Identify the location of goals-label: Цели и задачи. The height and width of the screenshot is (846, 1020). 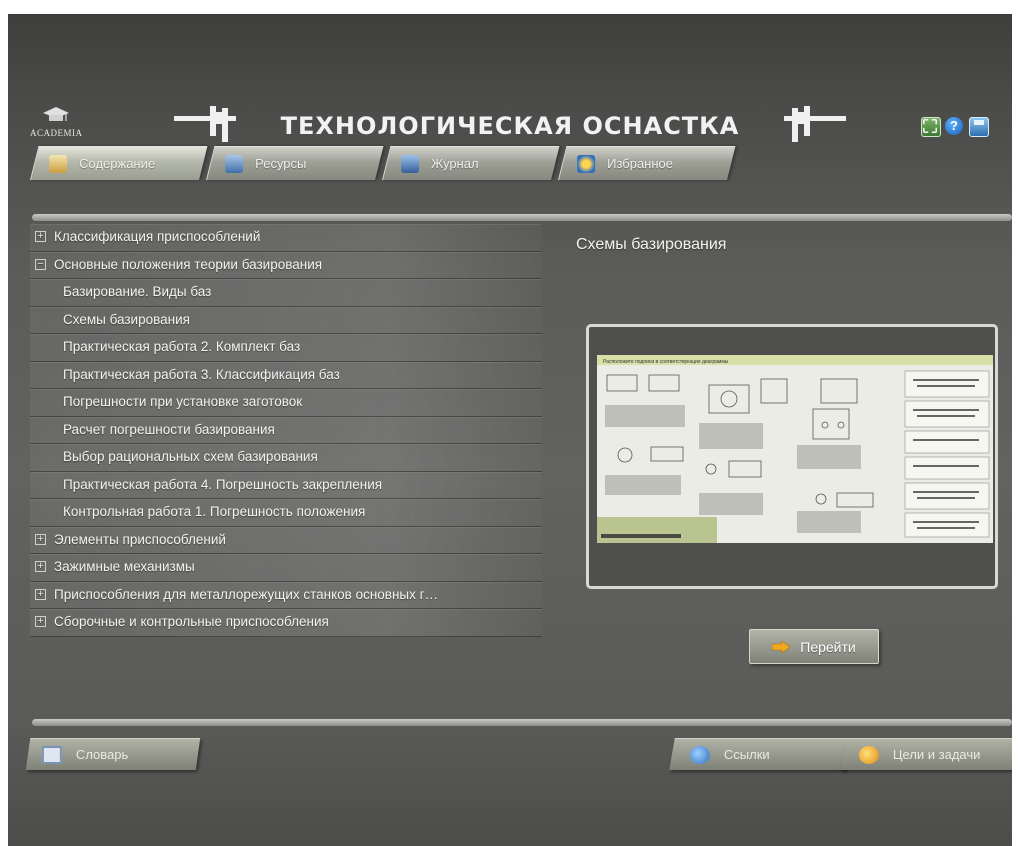
(936, 754).